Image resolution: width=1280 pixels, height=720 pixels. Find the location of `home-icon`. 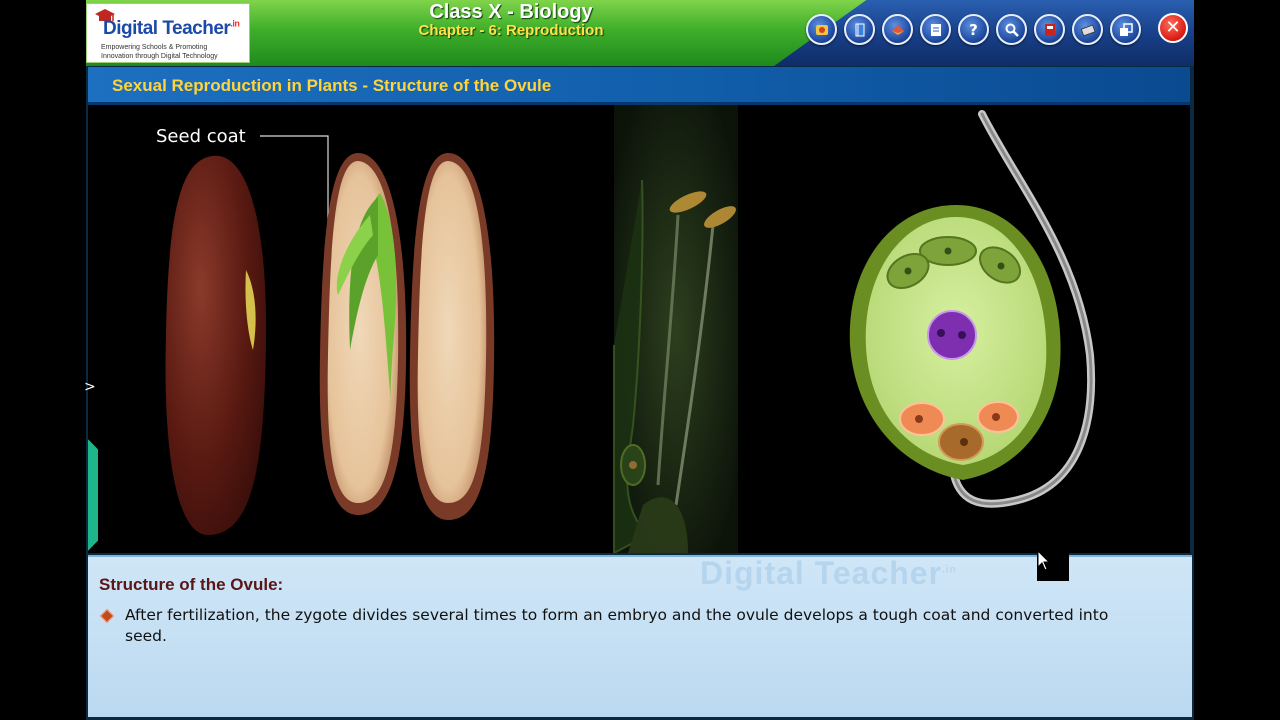

home-icon is located at coordinates (821, 29).